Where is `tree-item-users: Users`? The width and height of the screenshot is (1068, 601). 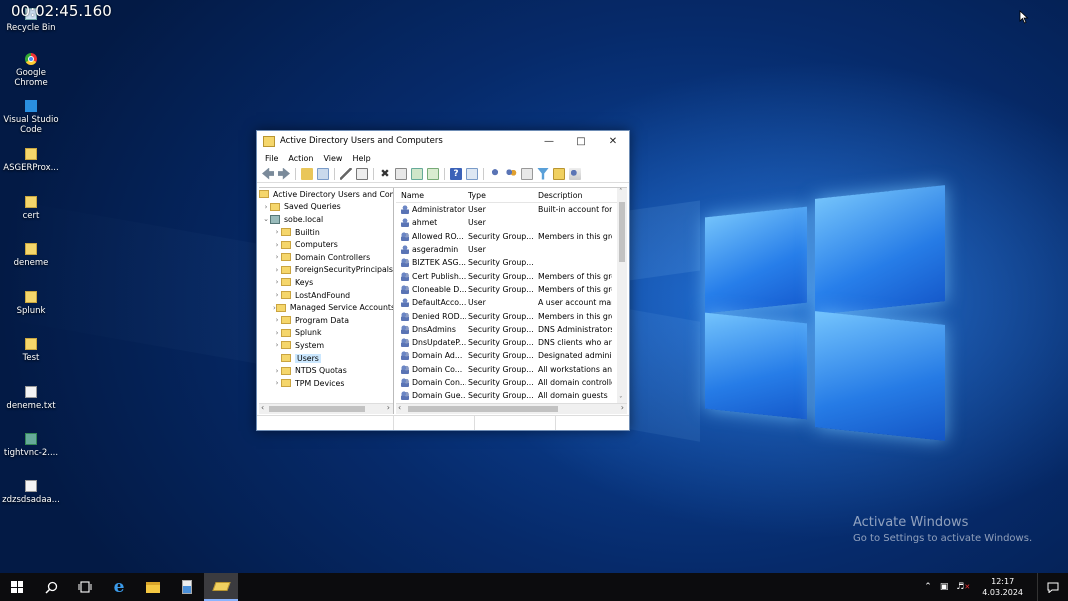 tree-item-users: Users is located at coordinates (326, 358).